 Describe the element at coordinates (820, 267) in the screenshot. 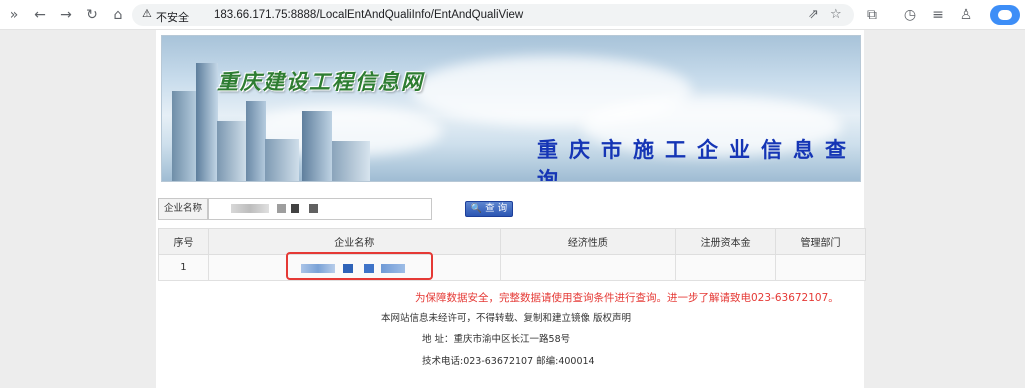

I see `cell-department` at that location.